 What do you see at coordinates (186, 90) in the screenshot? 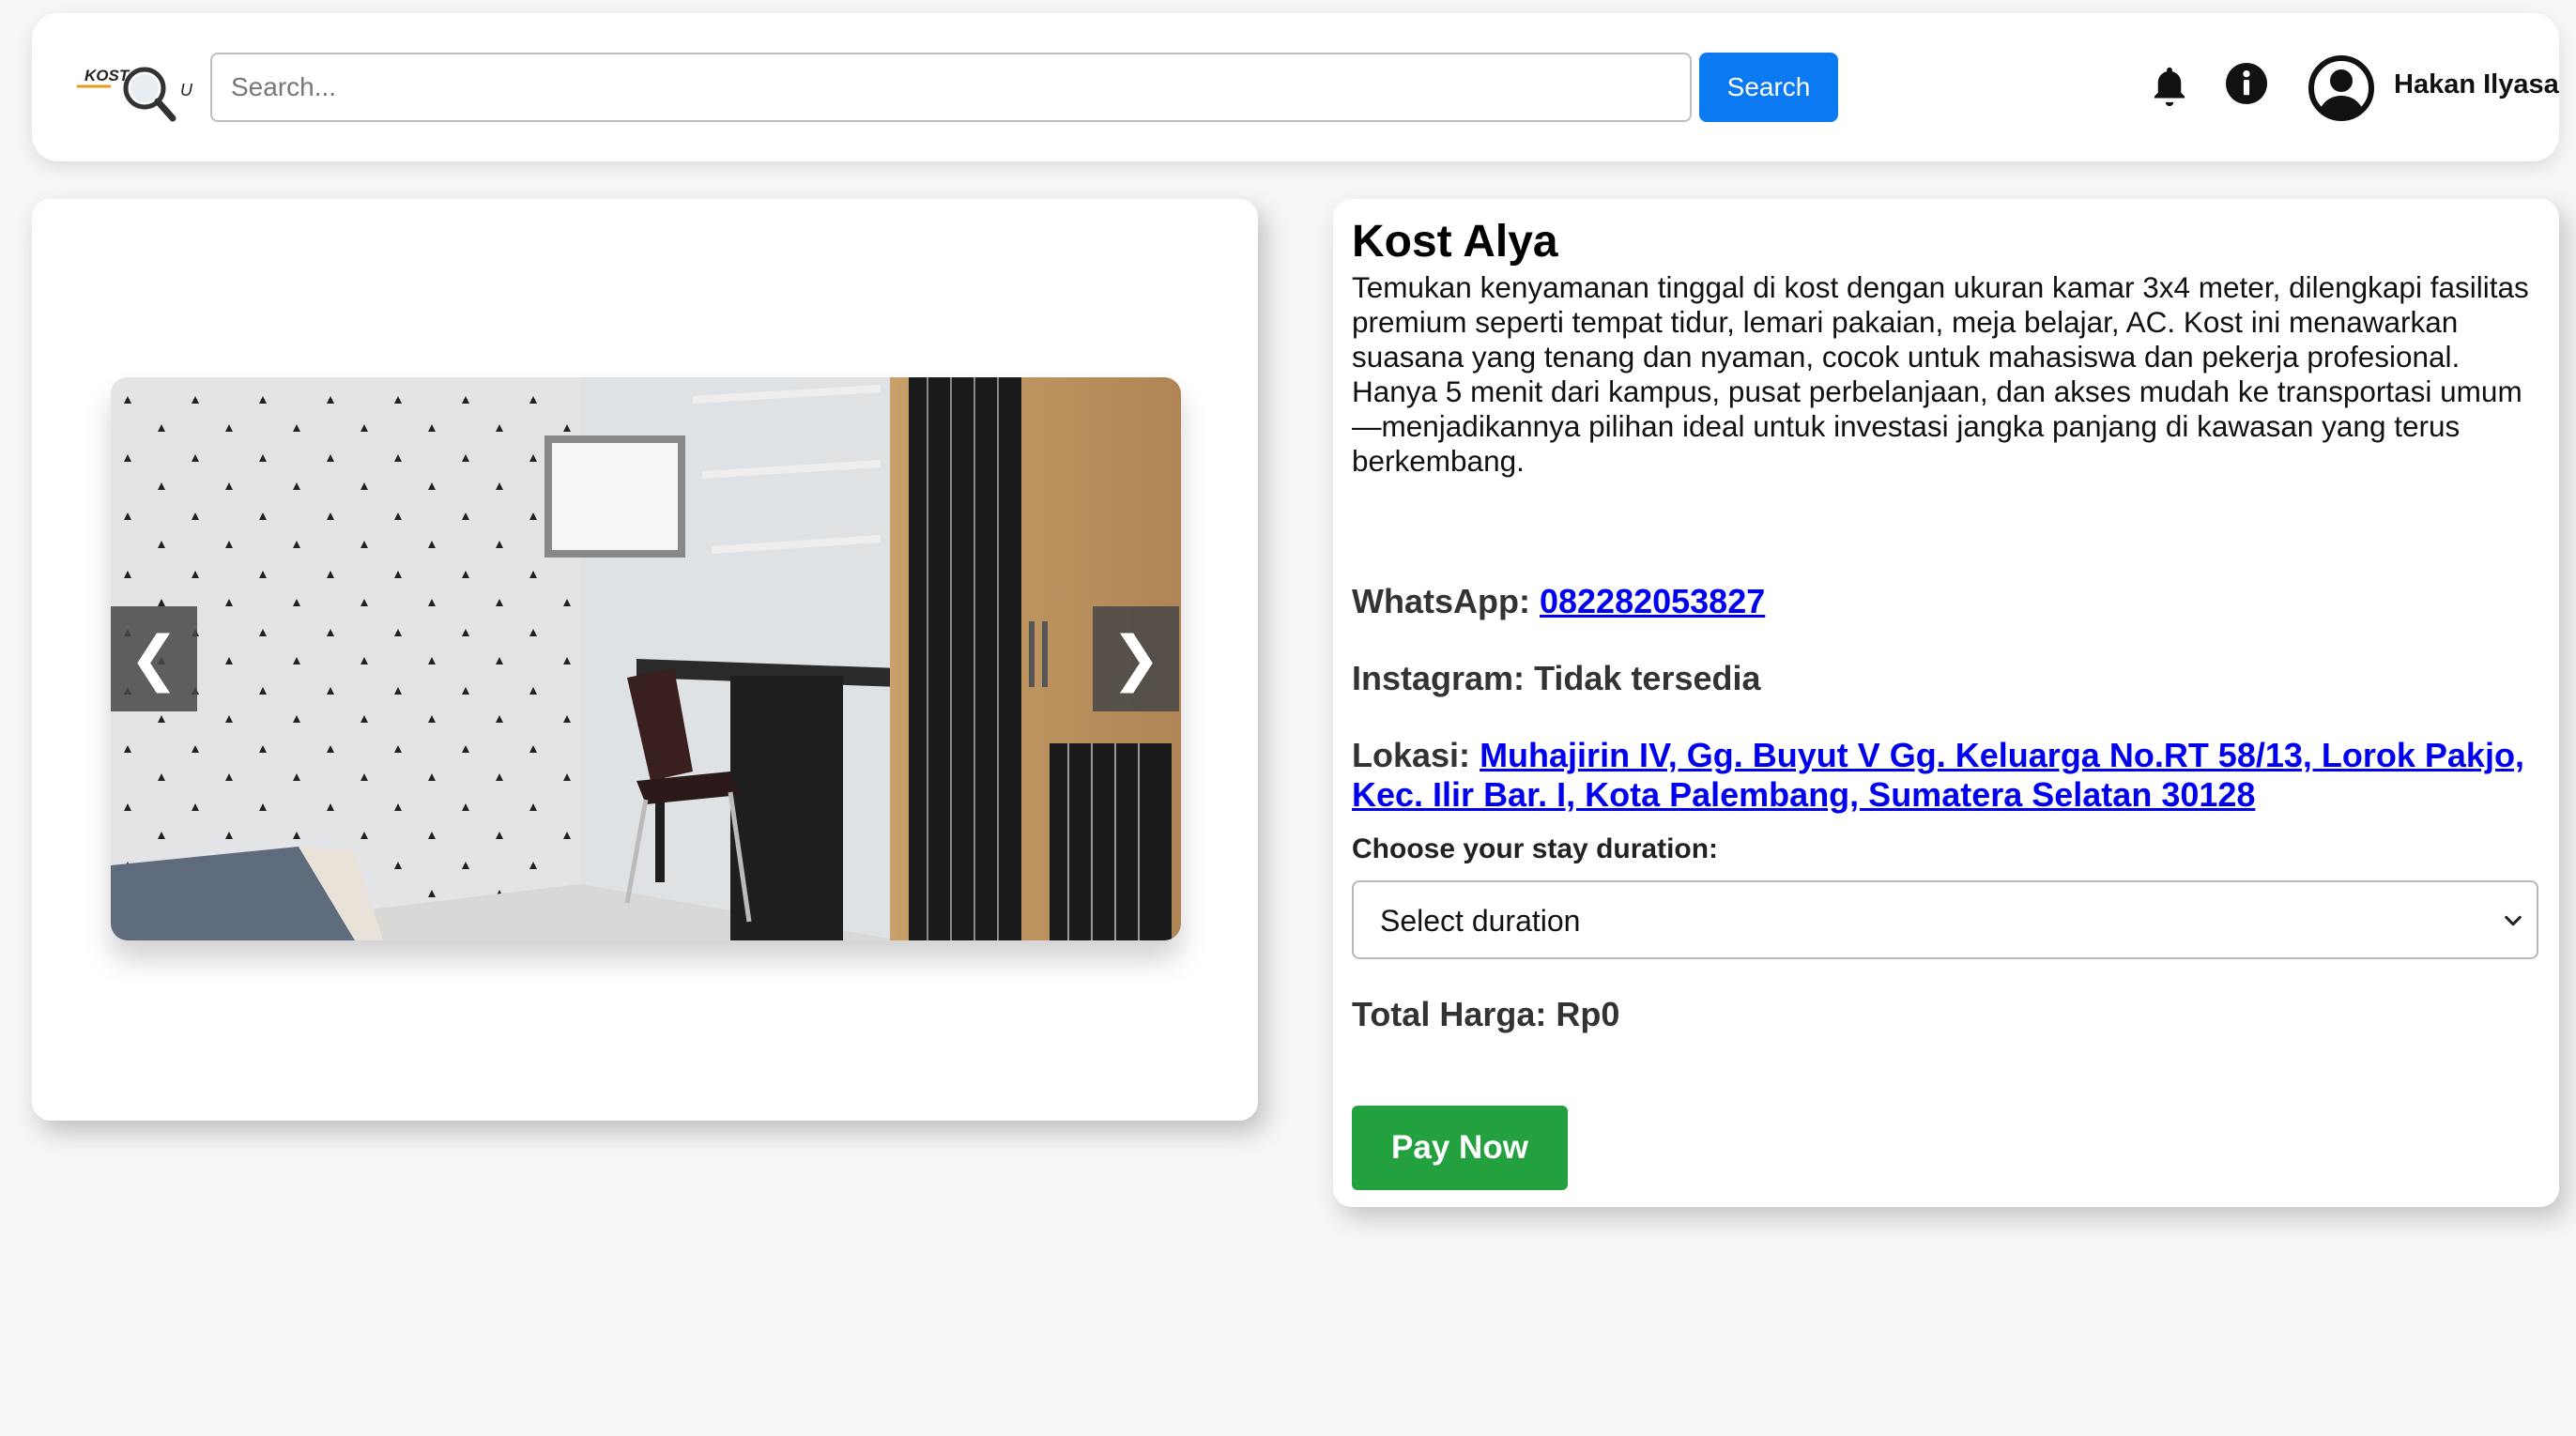
I see `svg-text: U` at bounding box center [186, 90].